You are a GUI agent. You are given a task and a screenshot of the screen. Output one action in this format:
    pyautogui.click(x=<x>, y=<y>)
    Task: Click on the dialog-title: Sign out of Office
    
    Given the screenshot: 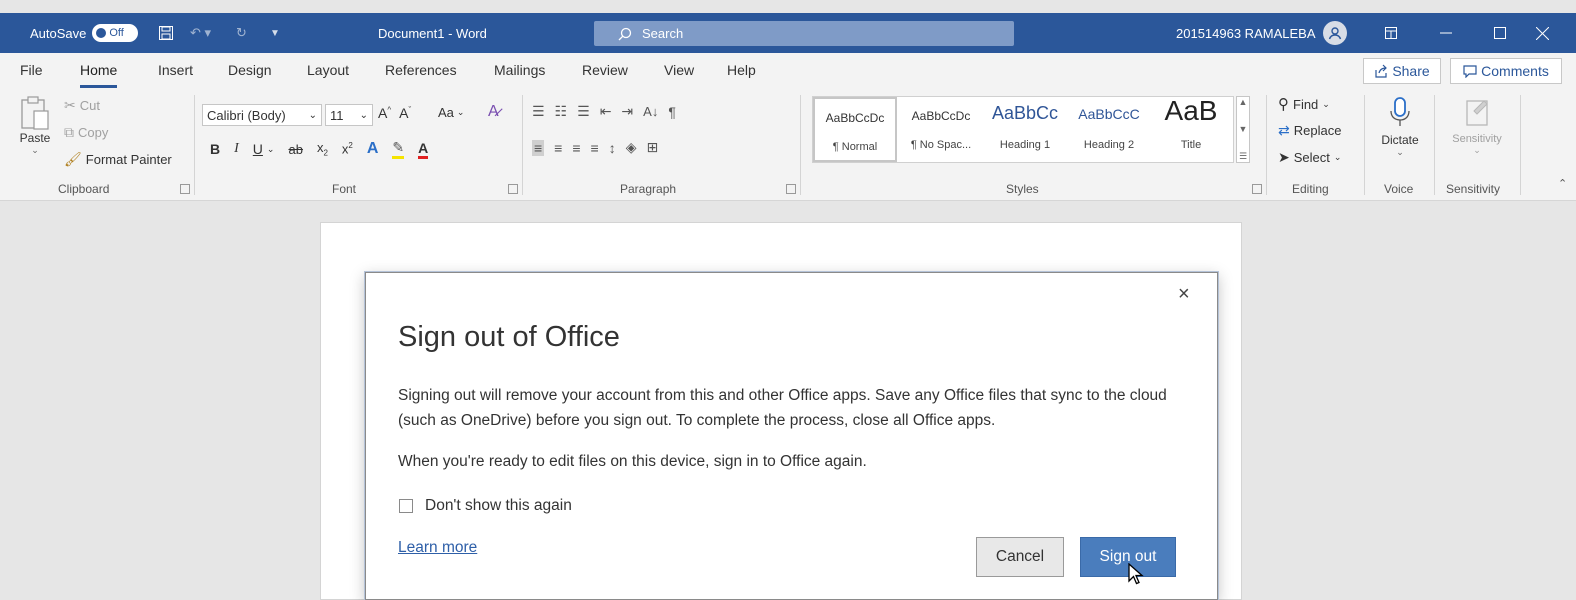 What is the action you would take?
    pyautogui.click(x=509, y=337)
    